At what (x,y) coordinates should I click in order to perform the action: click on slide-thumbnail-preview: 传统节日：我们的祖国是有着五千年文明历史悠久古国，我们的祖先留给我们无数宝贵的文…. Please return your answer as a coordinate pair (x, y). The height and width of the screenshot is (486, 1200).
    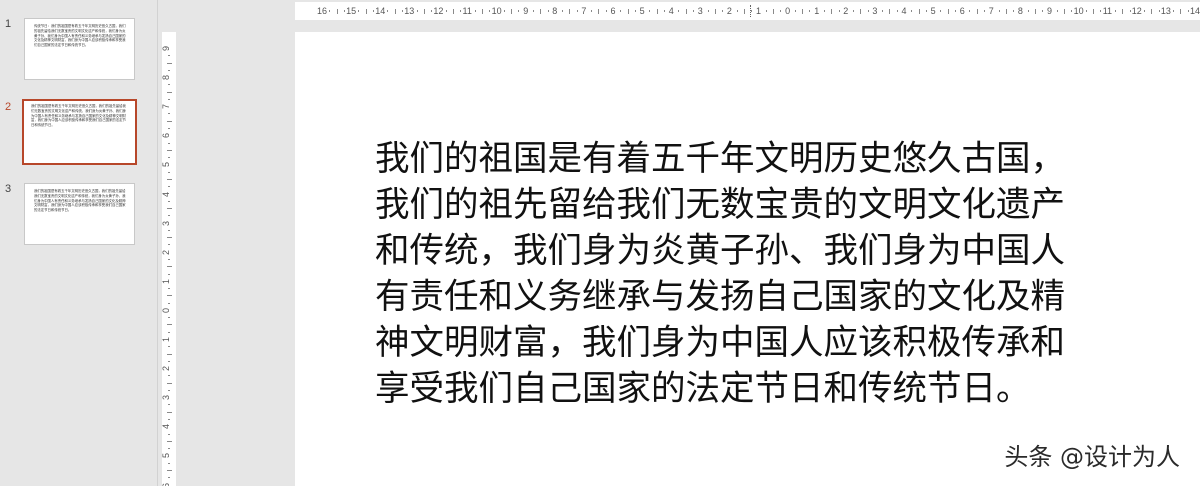
    Looking at the image, I should click on (79, 49).